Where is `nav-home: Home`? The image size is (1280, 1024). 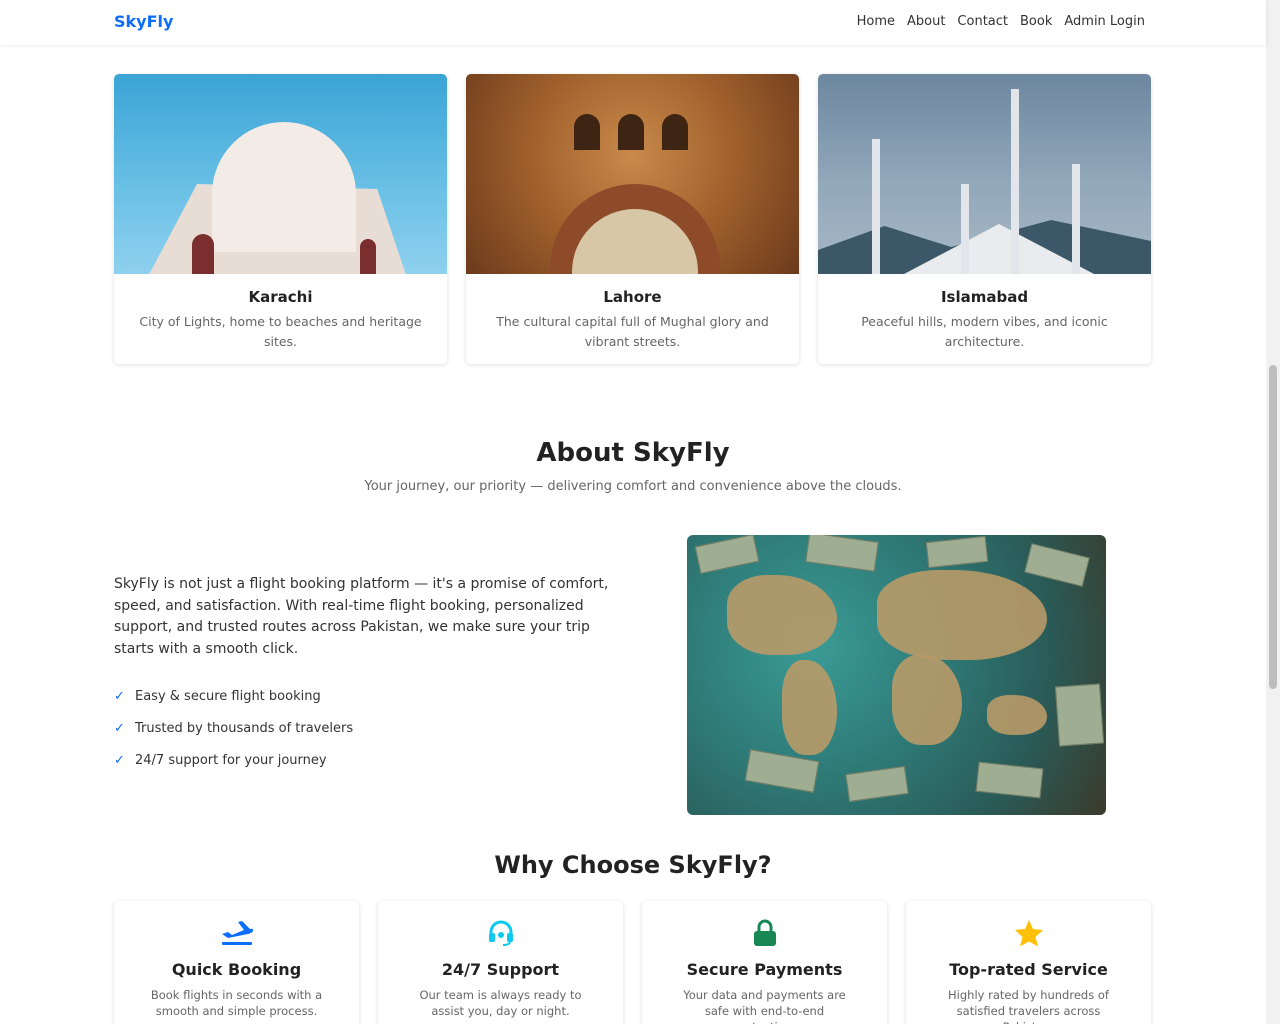
nav-home: Home is located at coordinates (876, 21).